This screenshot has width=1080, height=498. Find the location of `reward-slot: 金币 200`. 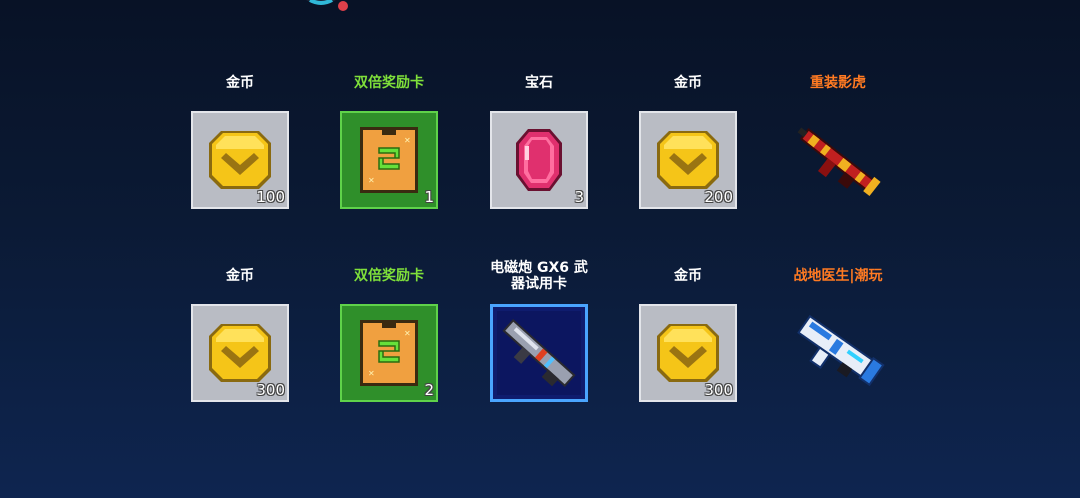

reward-slot: 金币 200 is located at coordinates (688, 142).